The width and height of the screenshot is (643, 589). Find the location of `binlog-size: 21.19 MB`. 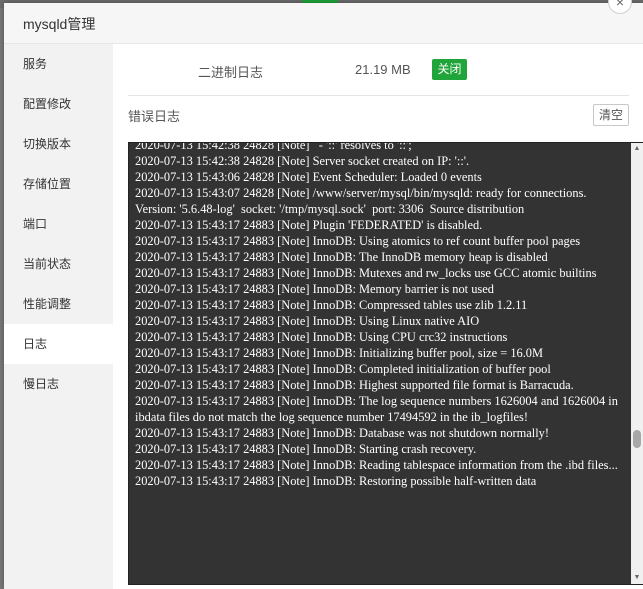

binlog-size: 21.19 MB is located at coordinates (383, 69).